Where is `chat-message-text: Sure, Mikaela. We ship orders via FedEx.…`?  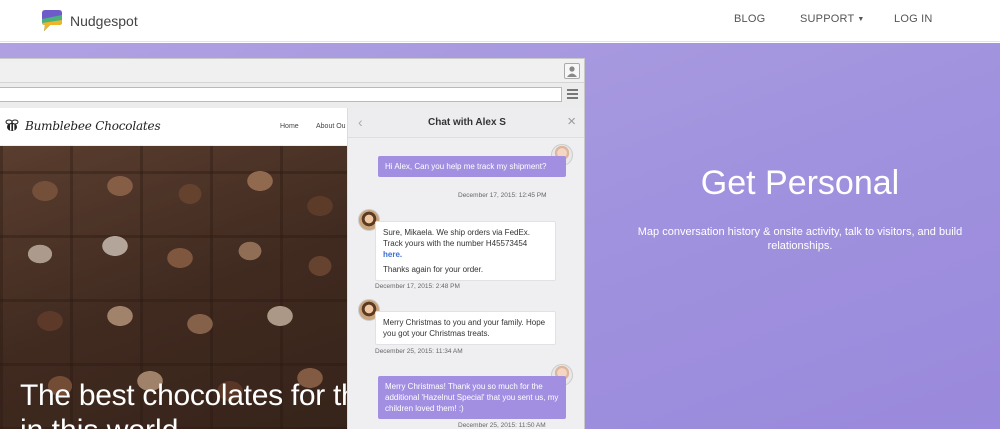
chat-message-text: Sure, Mikaela. We ship orders via FedEx.… is located at coordinates (457, 238).